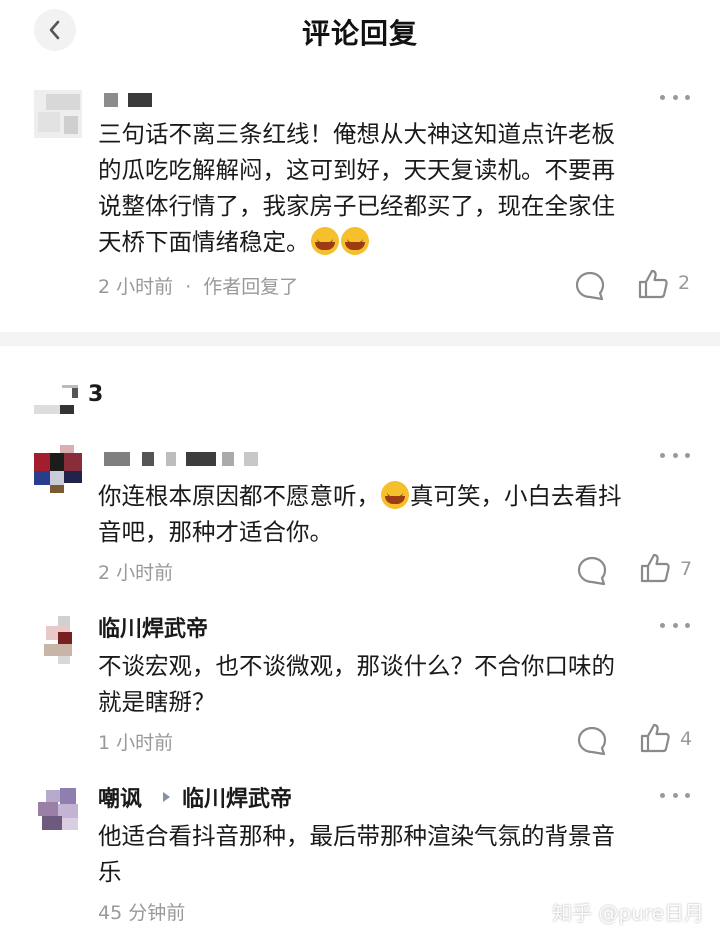 The height and width of the screenshot is (940, 720). I want to click on like-count: 4, so click(686, 739).